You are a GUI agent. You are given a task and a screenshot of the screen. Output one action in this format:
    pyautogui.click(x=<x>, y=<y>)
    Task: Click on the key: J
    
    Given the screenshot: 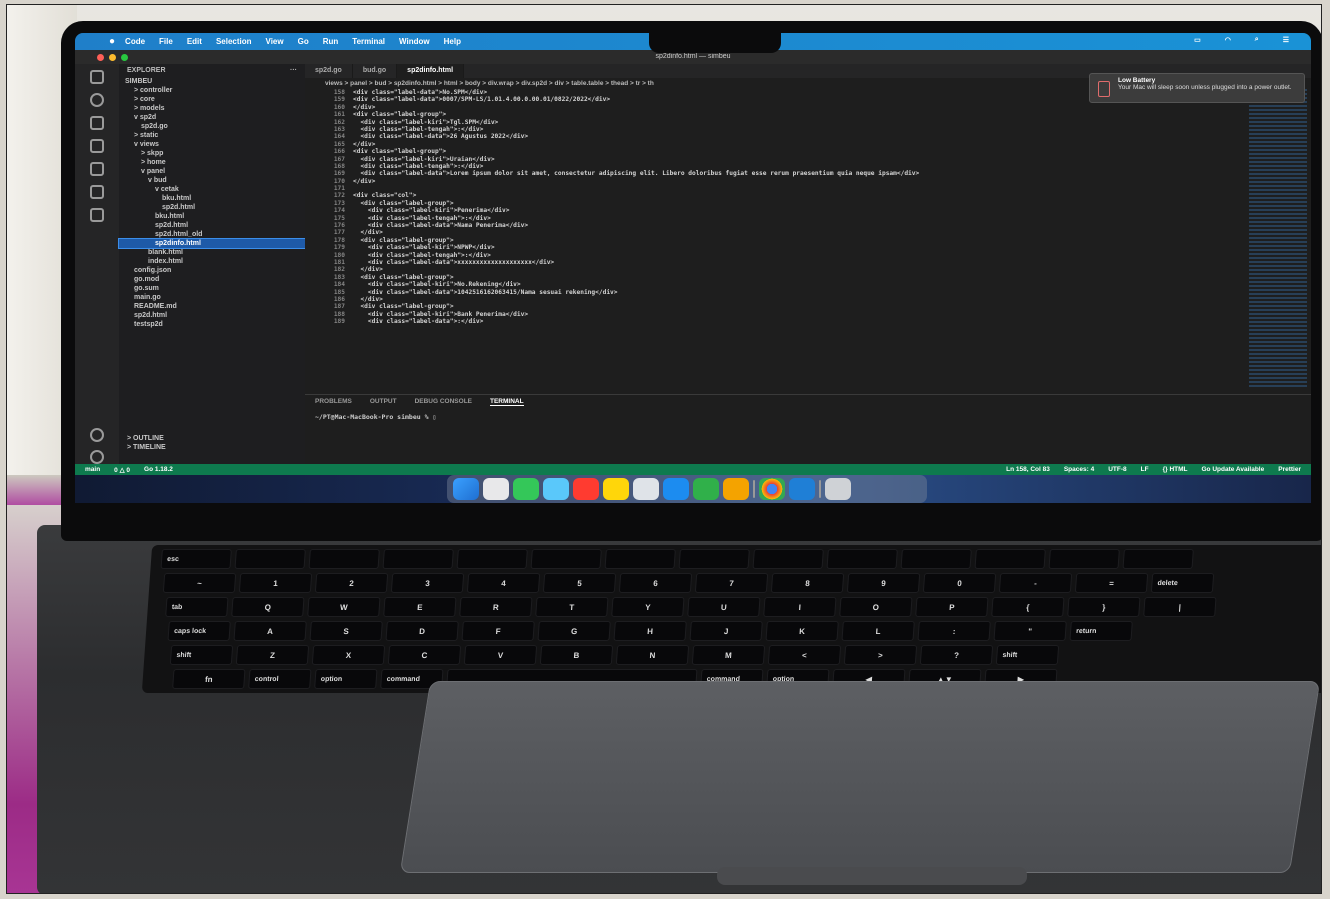 What is the action you would take?
    pyautogui.click(x=726, y=631)
    